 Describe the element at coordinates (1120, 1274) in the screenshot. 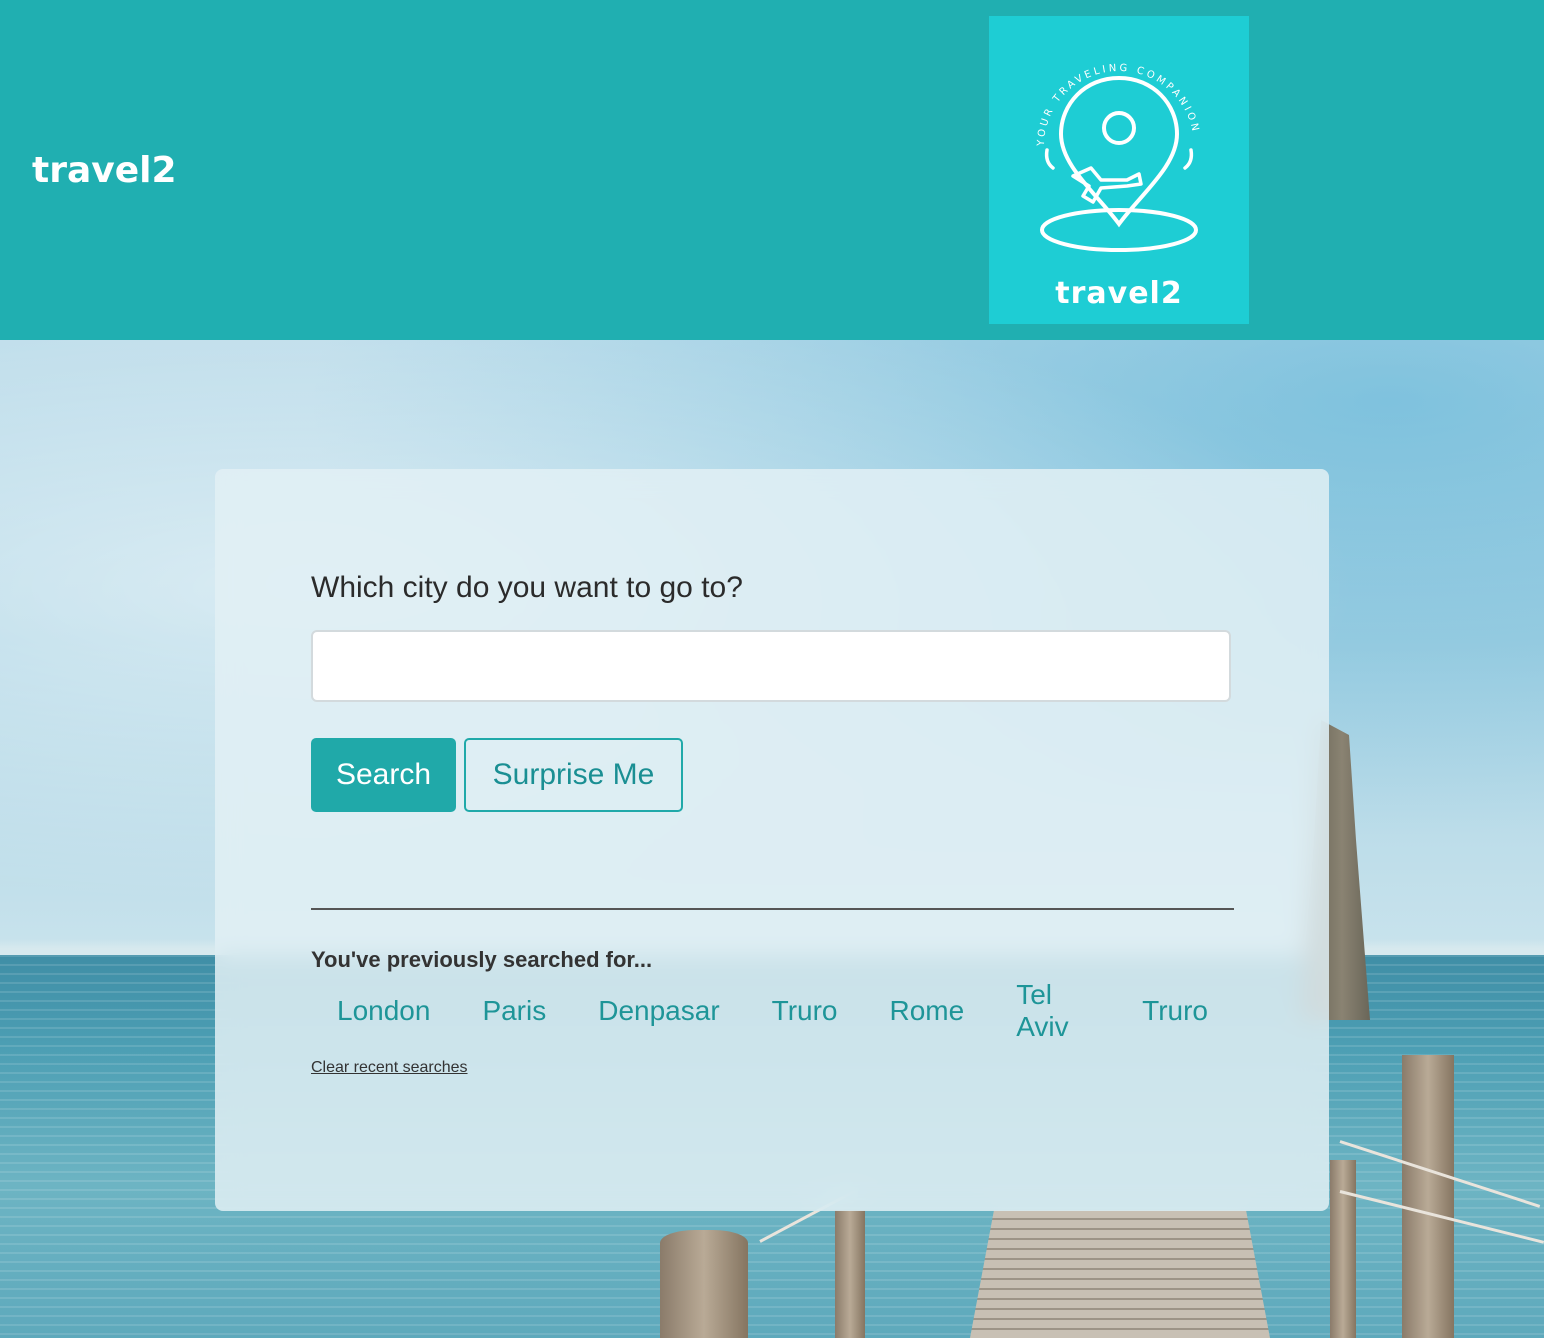

I see `wooden-bridge` at that location.